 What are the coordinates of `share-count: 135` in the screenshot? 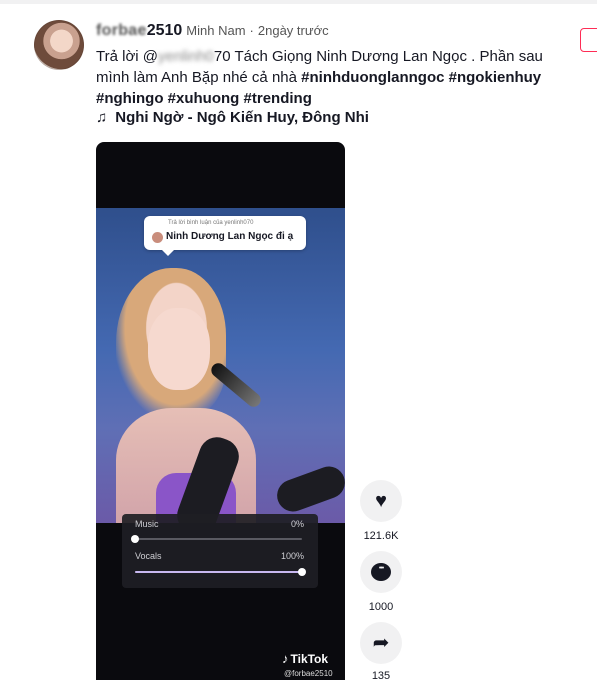 It's located at (381, 676).